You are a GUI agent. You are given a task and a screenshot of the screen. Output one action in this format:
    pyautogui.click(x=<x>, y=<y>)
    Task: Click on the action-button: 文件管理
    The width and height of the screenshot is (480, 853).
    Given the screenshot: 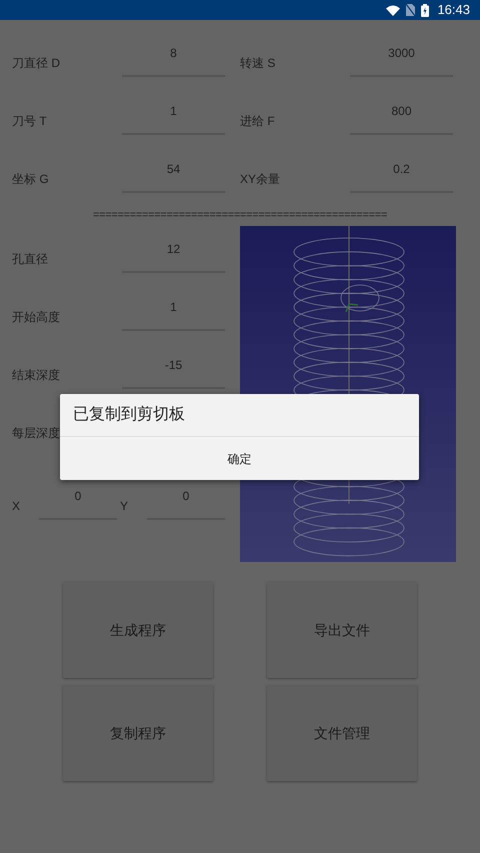 What is the action you would take?
    pyautogui.click(x=342, y=733)
    